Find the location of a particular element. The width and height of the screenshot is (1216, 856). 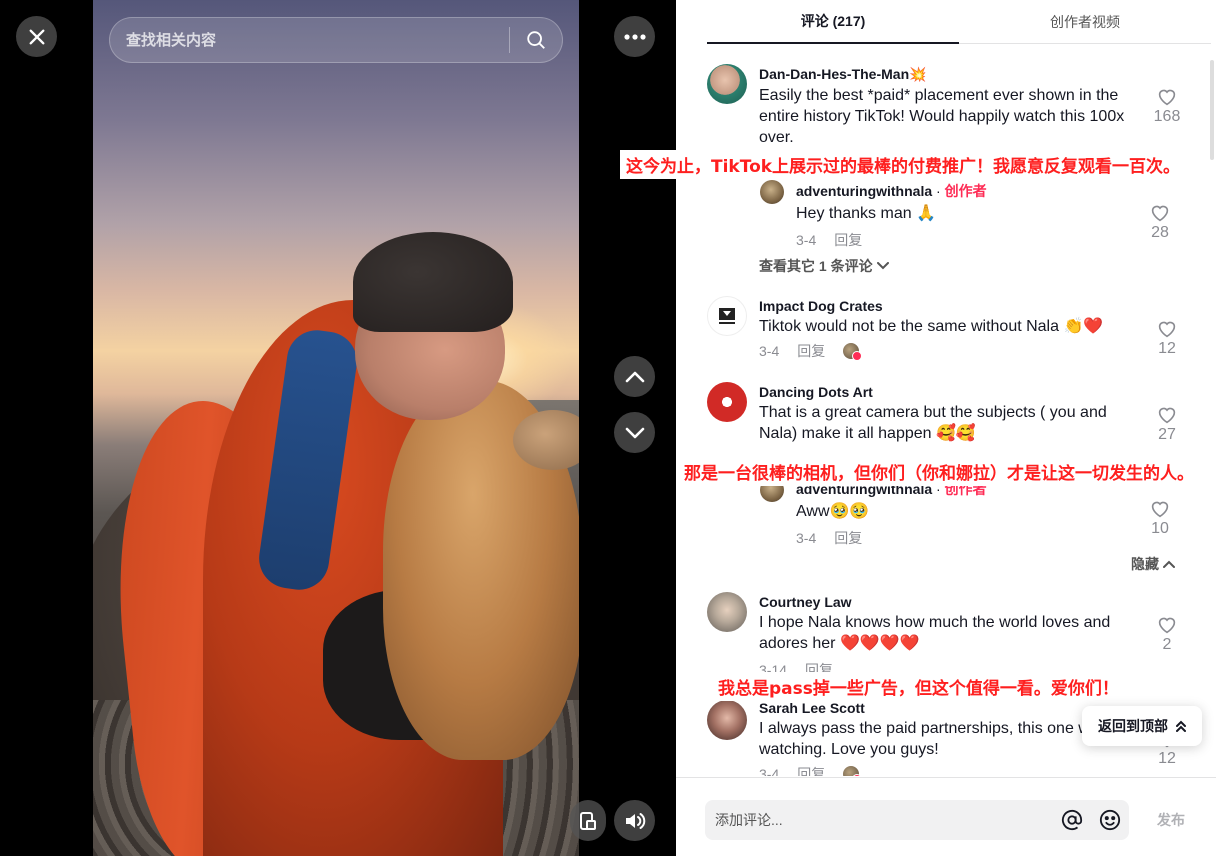

like-button: 2 is located at coordinates (1167, 635).